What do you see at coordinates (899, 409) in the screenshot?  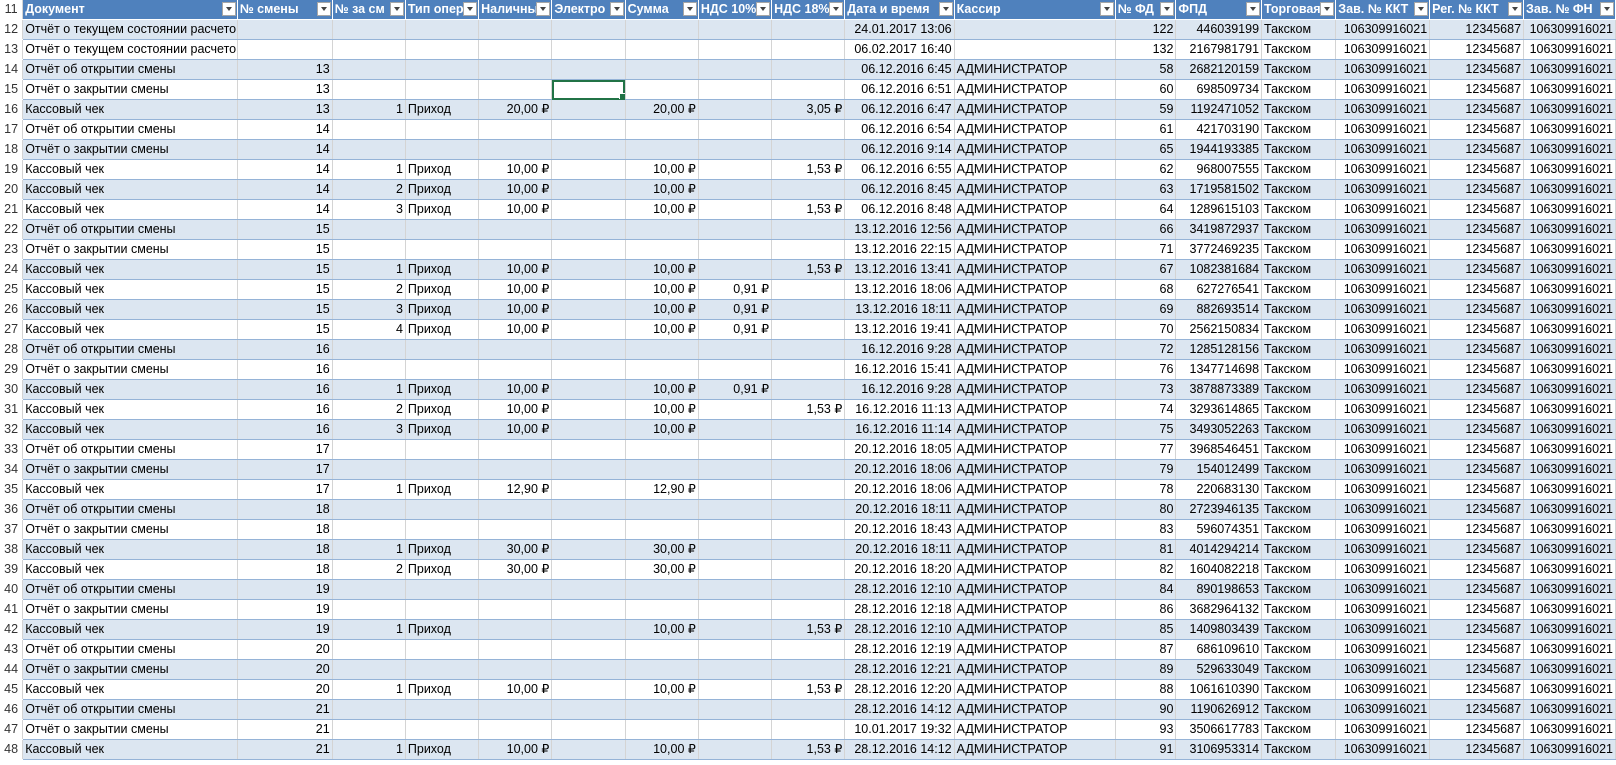 I see `table-cell: 16.12.2016 11:13` at bounding box center [899, 409].